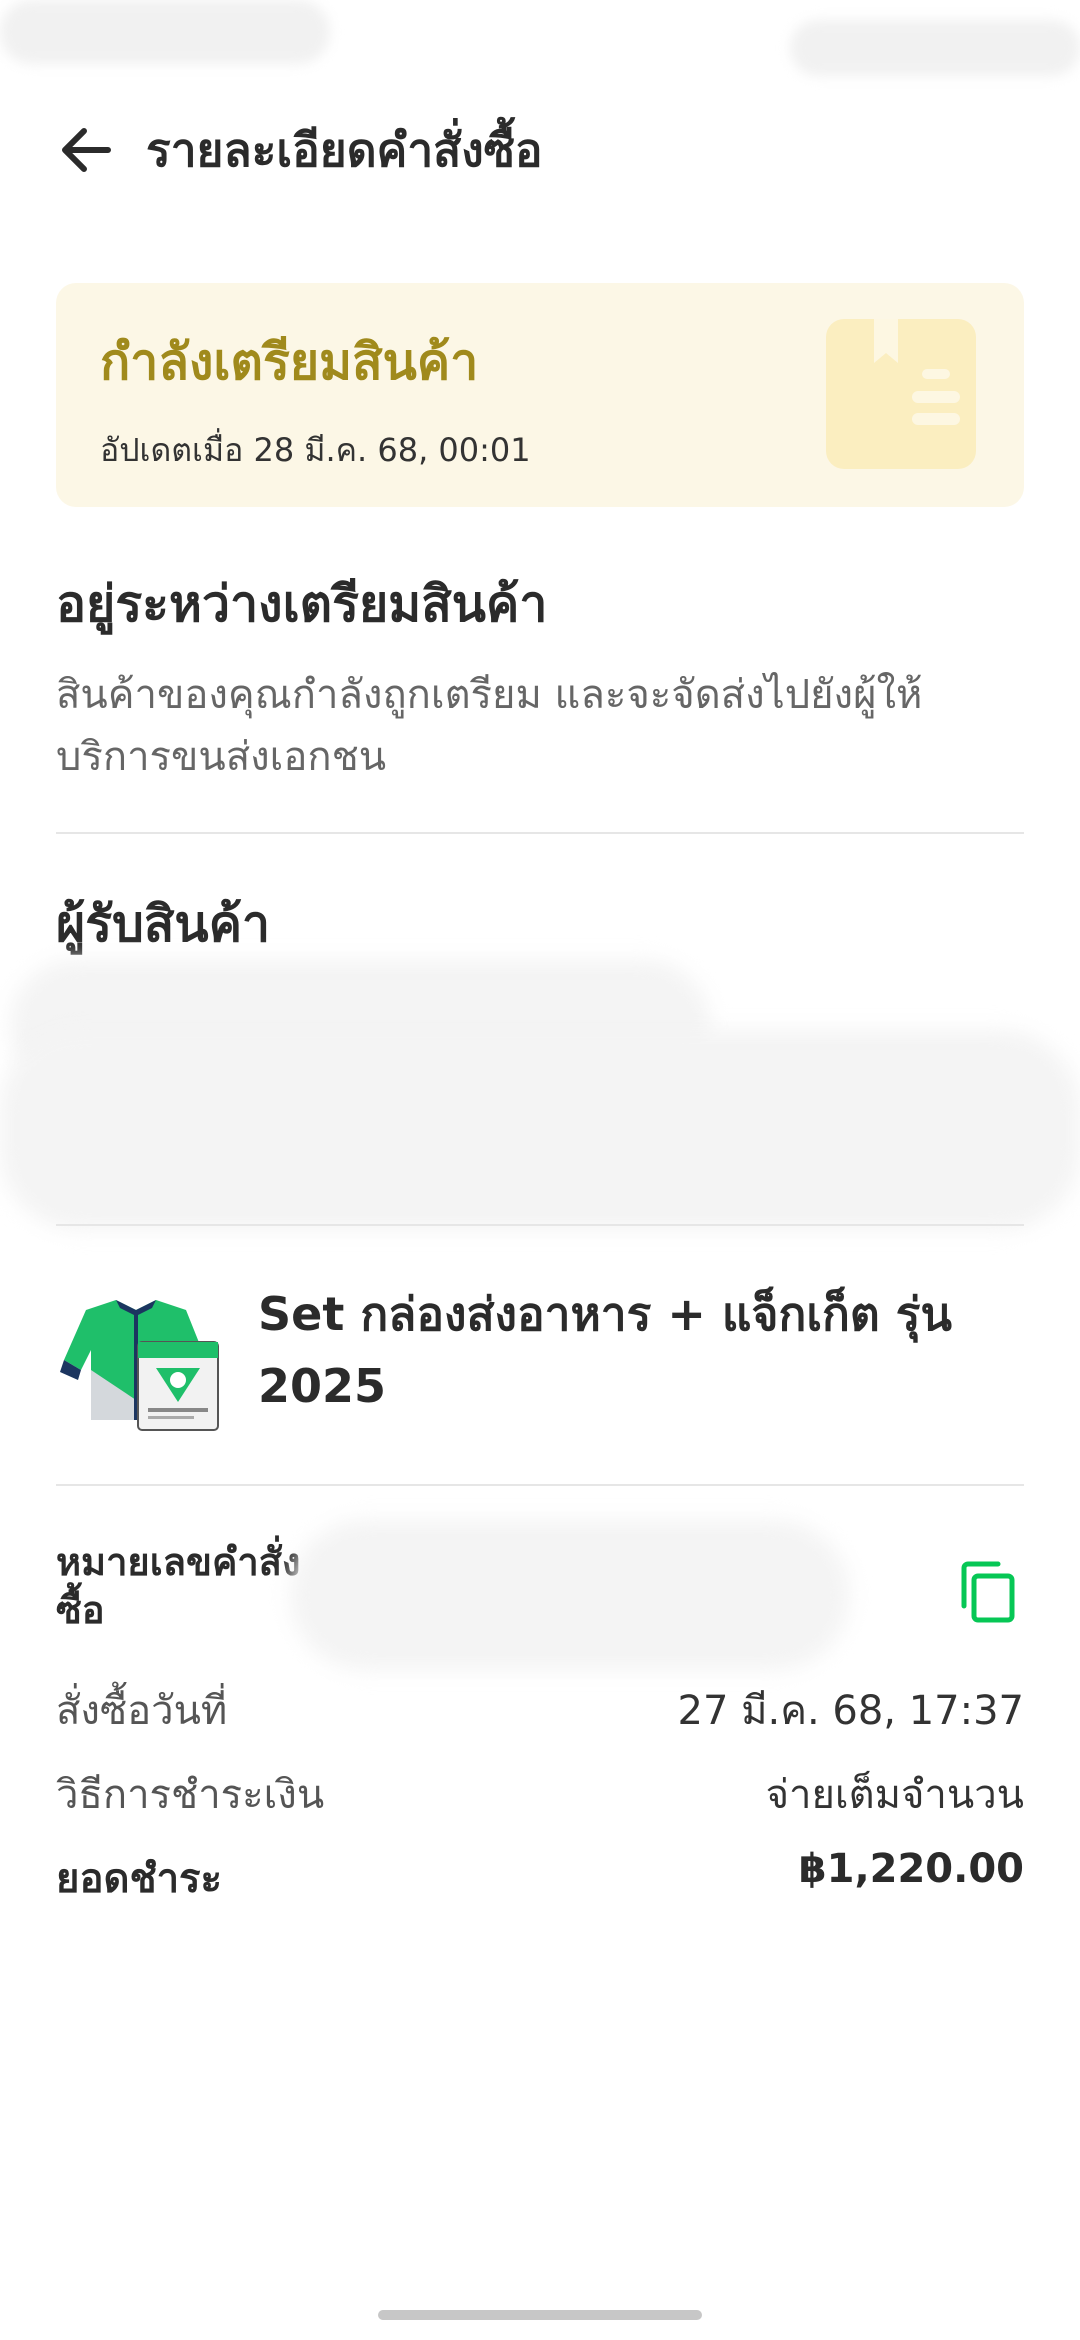 The image size is (1080, 2340). Describe the element at coordinates (894, 1795) in the screenshot. I see `payment-method-value: จ่ายเต็มจำนวน` at that location.